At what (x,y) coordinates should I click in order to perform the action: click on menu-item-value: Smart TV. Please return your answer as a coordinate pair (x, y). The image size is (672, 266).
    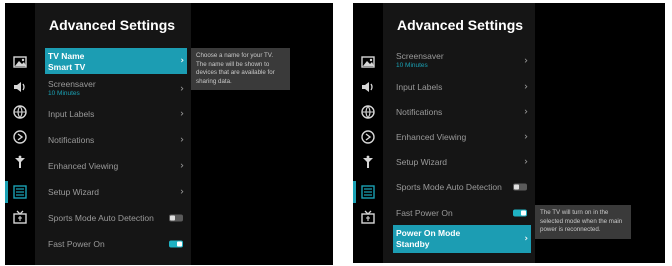
    Looking at the image, I should click on (67, 67).